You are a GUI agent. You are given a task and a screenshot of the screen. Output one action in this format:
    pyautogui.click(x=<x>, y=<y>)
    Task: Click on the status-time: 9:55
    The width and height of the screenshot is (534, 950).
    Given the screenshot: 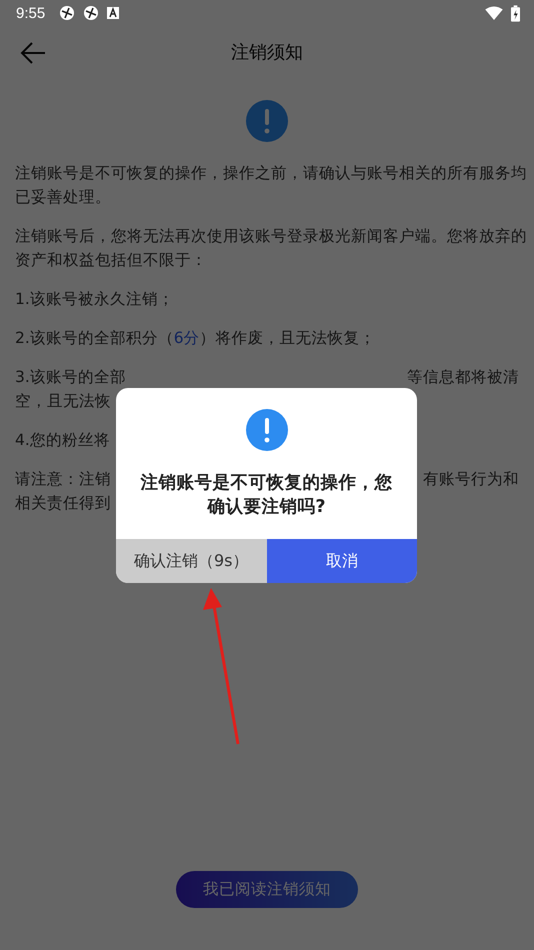 What is the action you would take?
    pyautogui.click(x=31, y=13)
    